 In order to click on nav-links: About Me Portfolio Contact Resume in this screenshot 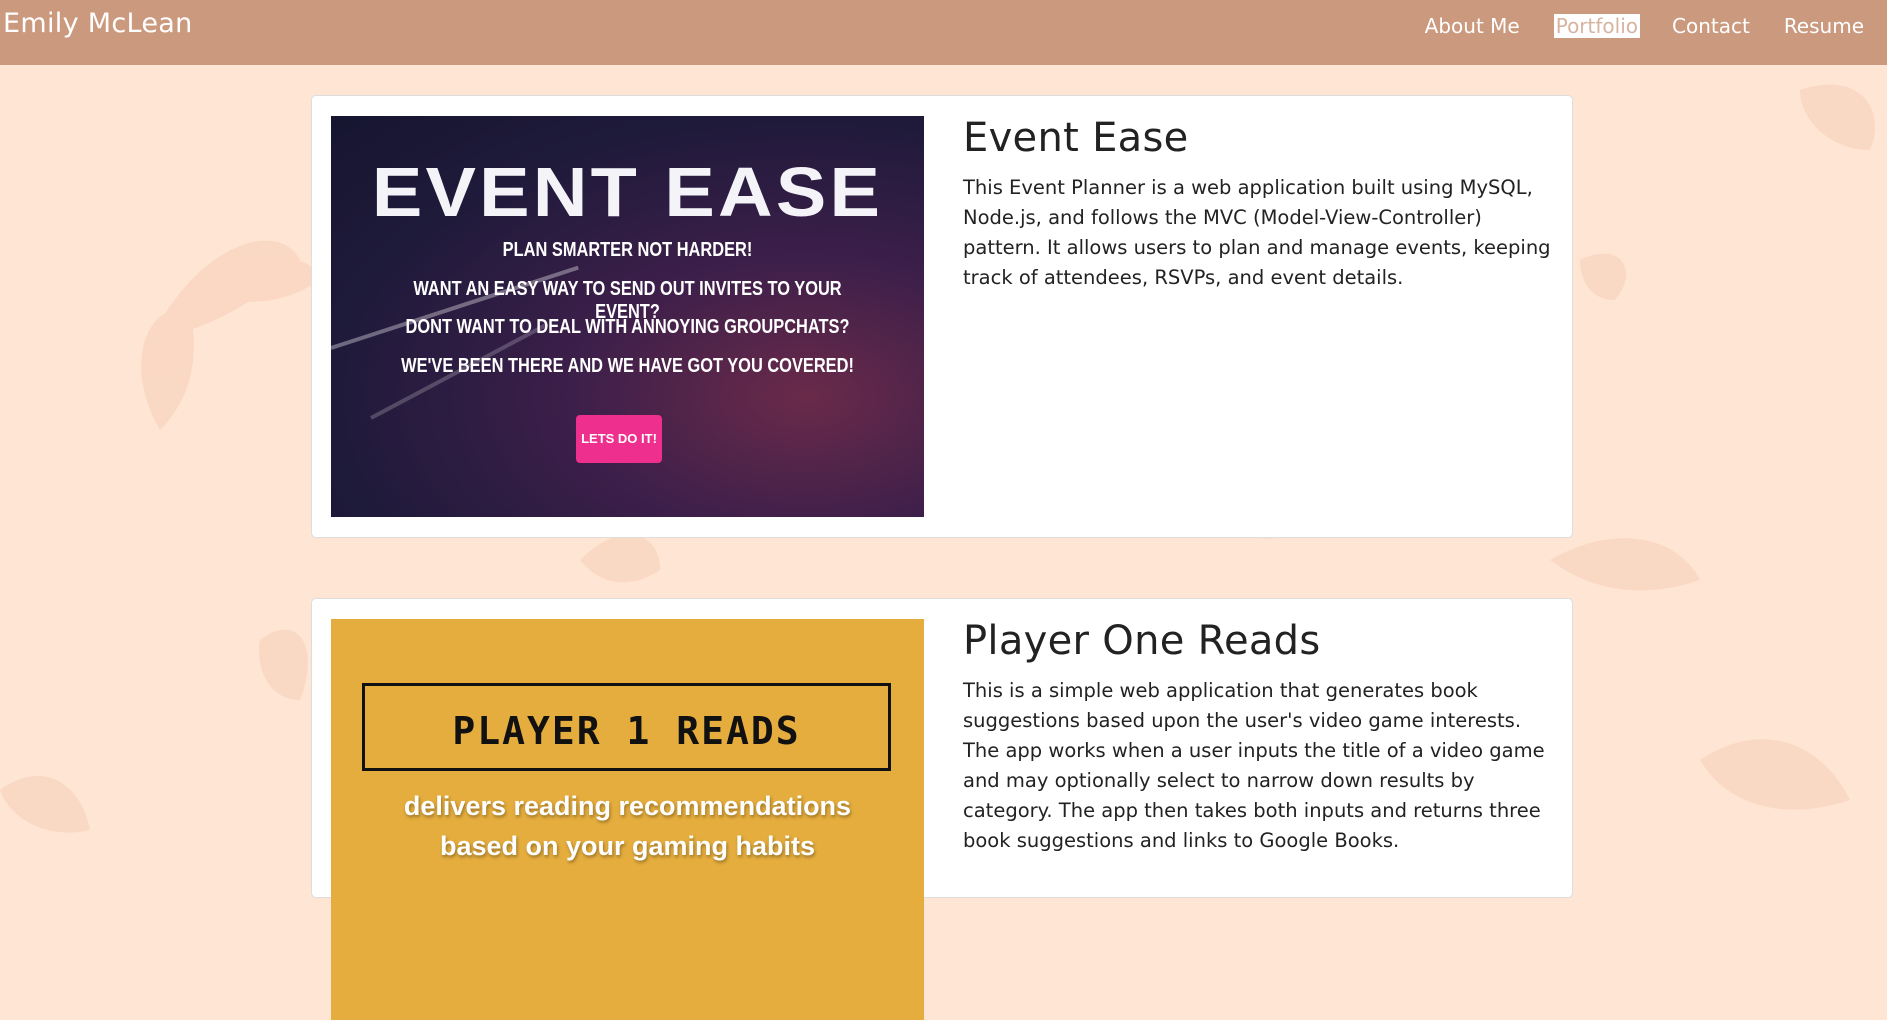, I will do `click(1650, 26)`.